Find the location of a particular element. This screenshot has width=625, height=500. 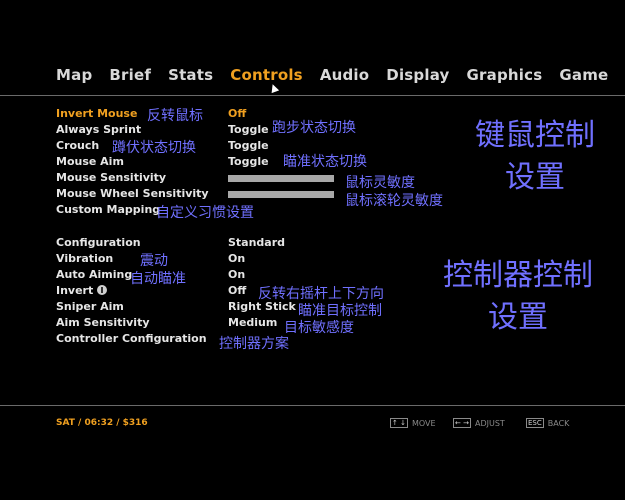

hint-label: MOVE is located at coordinates (423, 423).